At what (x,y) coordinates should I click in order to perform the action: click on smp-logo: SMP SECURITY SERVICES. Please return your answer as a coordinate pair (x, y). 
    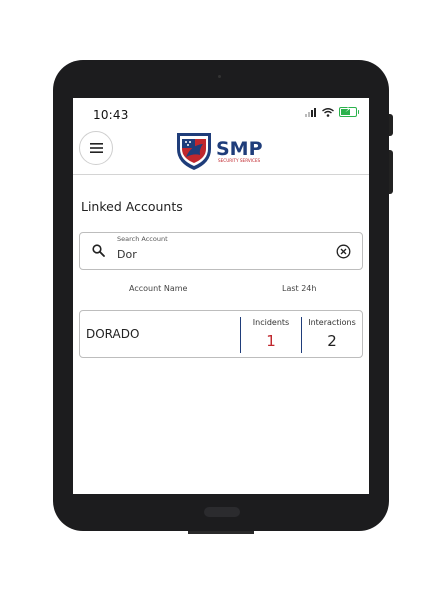
    Looking at the image, I should click on (220, 151).